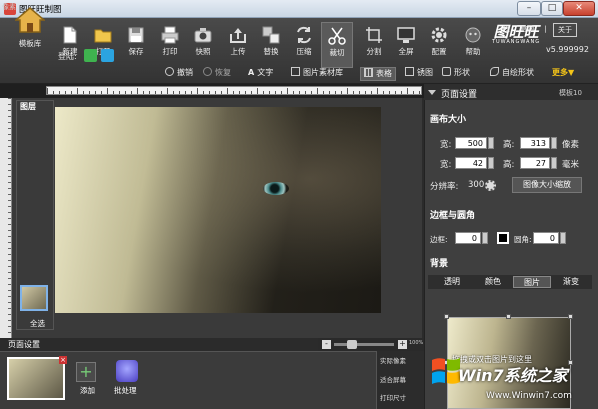 Image resolution: width=598 pixels, height=409 pixels. What do you see at coordinates (127, 371) in the screenshot?
I see `batch-process-button` at bounding box center [127, 371].